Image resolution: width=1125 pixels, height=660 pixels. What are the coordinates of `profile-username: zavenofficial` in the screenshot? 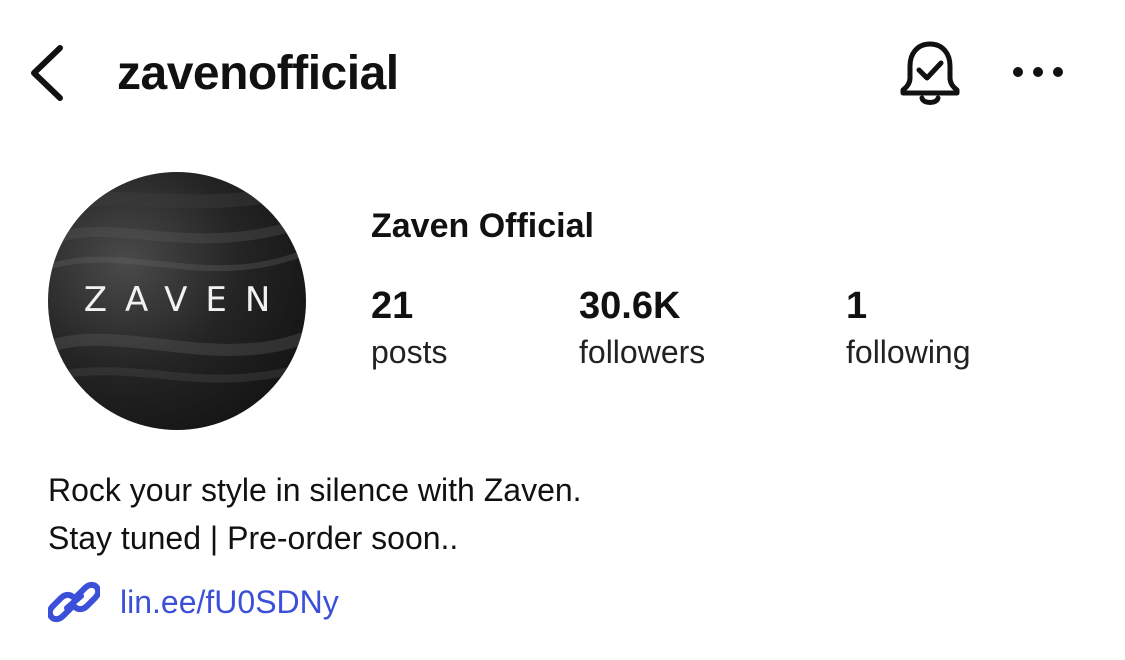 It's located at (258, 73).